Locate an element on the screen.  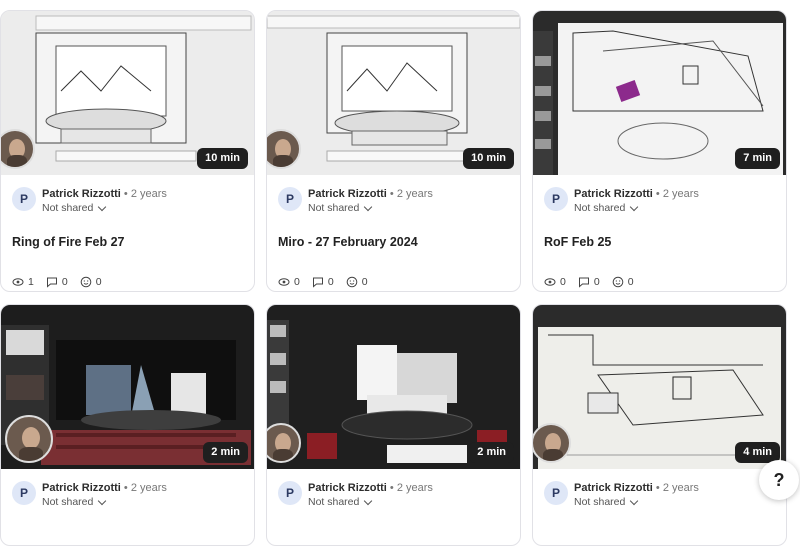
video-thumbnail: 7 min is located at coordinates (659, 93).